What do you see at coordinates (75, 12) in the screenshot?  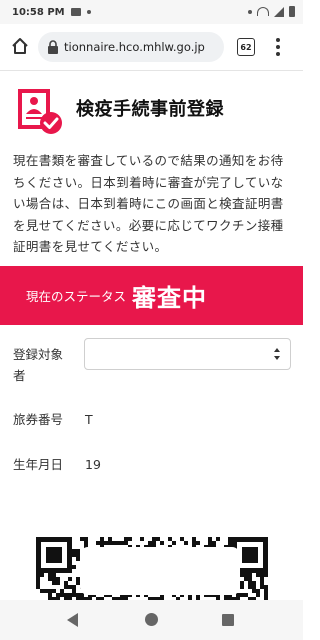 I see `image-notification-icon` at bounding box center [75, 12].